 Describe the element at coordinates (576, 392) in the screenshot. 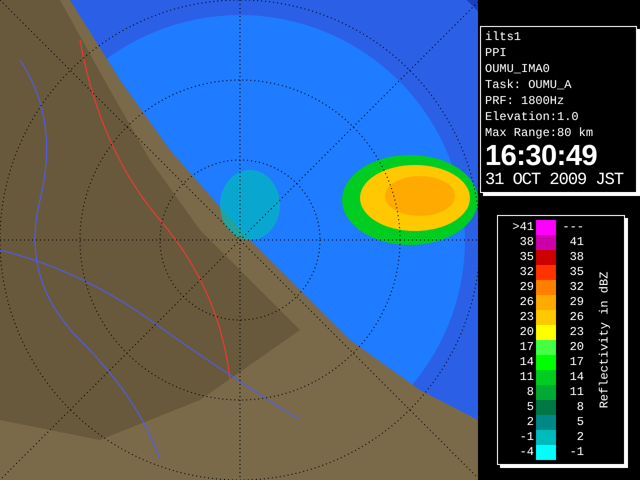

I see `legend-high-value: 11` at that location.